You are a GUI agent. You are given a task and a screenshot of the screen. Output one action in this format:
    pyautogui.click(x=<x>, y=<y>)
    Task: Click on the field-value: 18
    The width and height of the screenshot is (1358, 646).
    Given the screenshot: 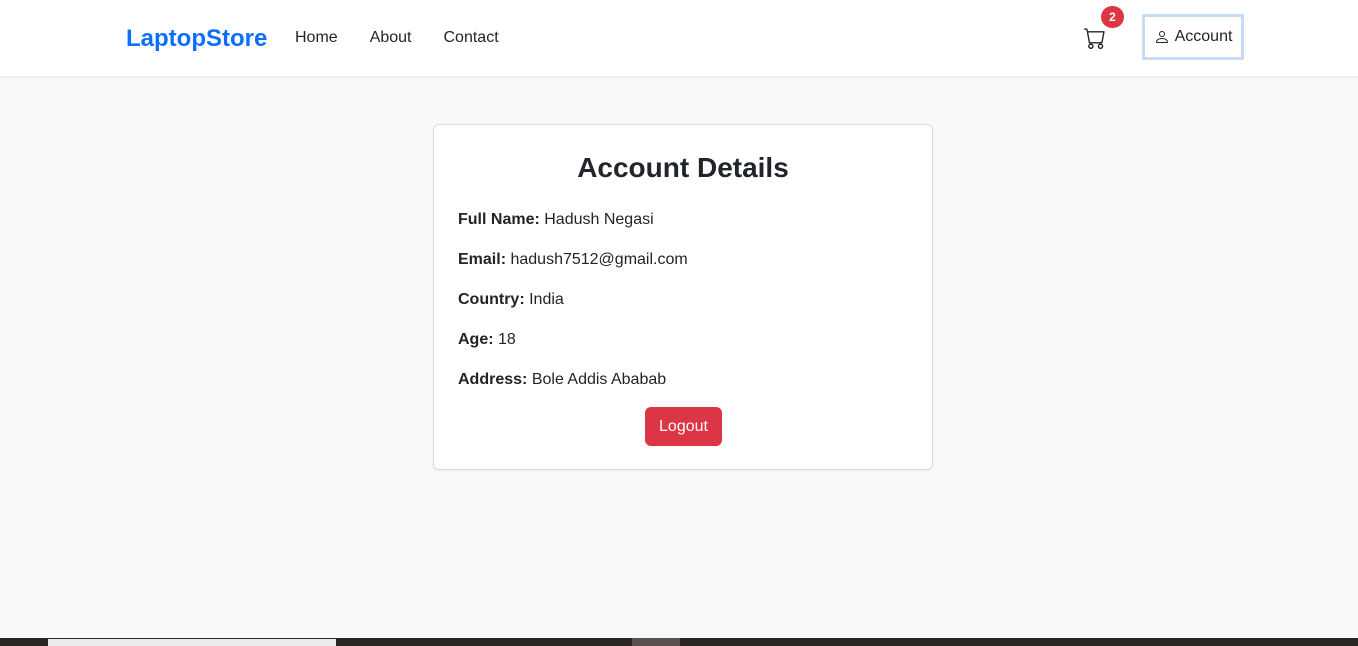 What is the action you would take?
    pyautogui.click(x=507, y=339)
    